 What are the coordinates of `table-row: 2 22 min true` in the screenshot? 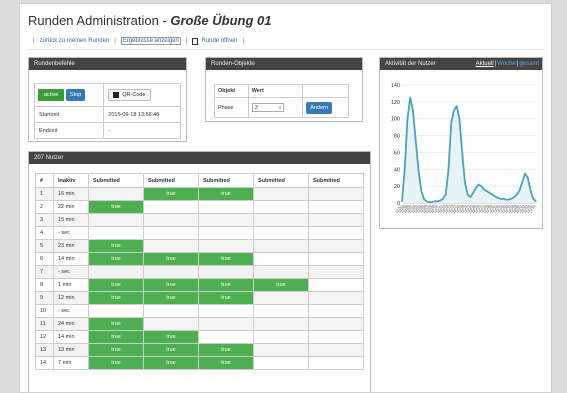 It's located at (199, 207).